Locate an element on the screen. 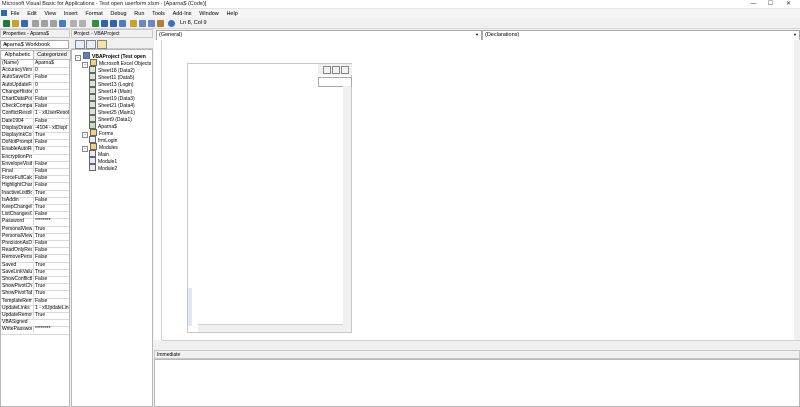  break-icon is located at coordinates (104, 23).